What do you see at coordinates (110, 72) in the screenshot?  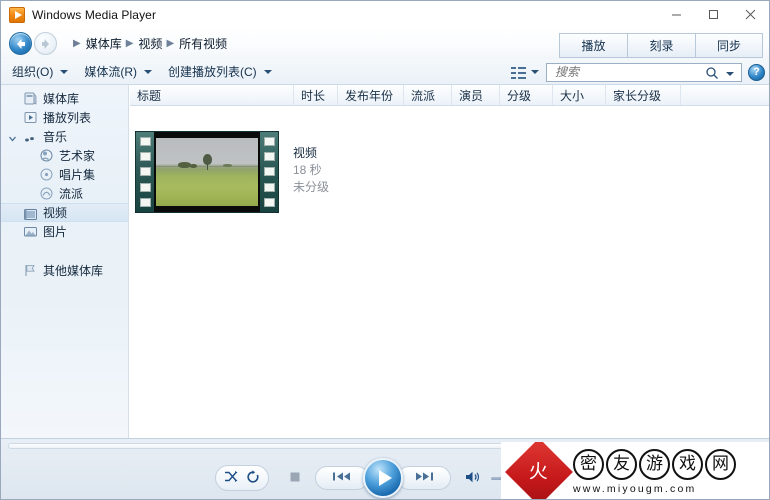 I see `stream-label: 媒体流(R)` at bounding box center [110, 72].